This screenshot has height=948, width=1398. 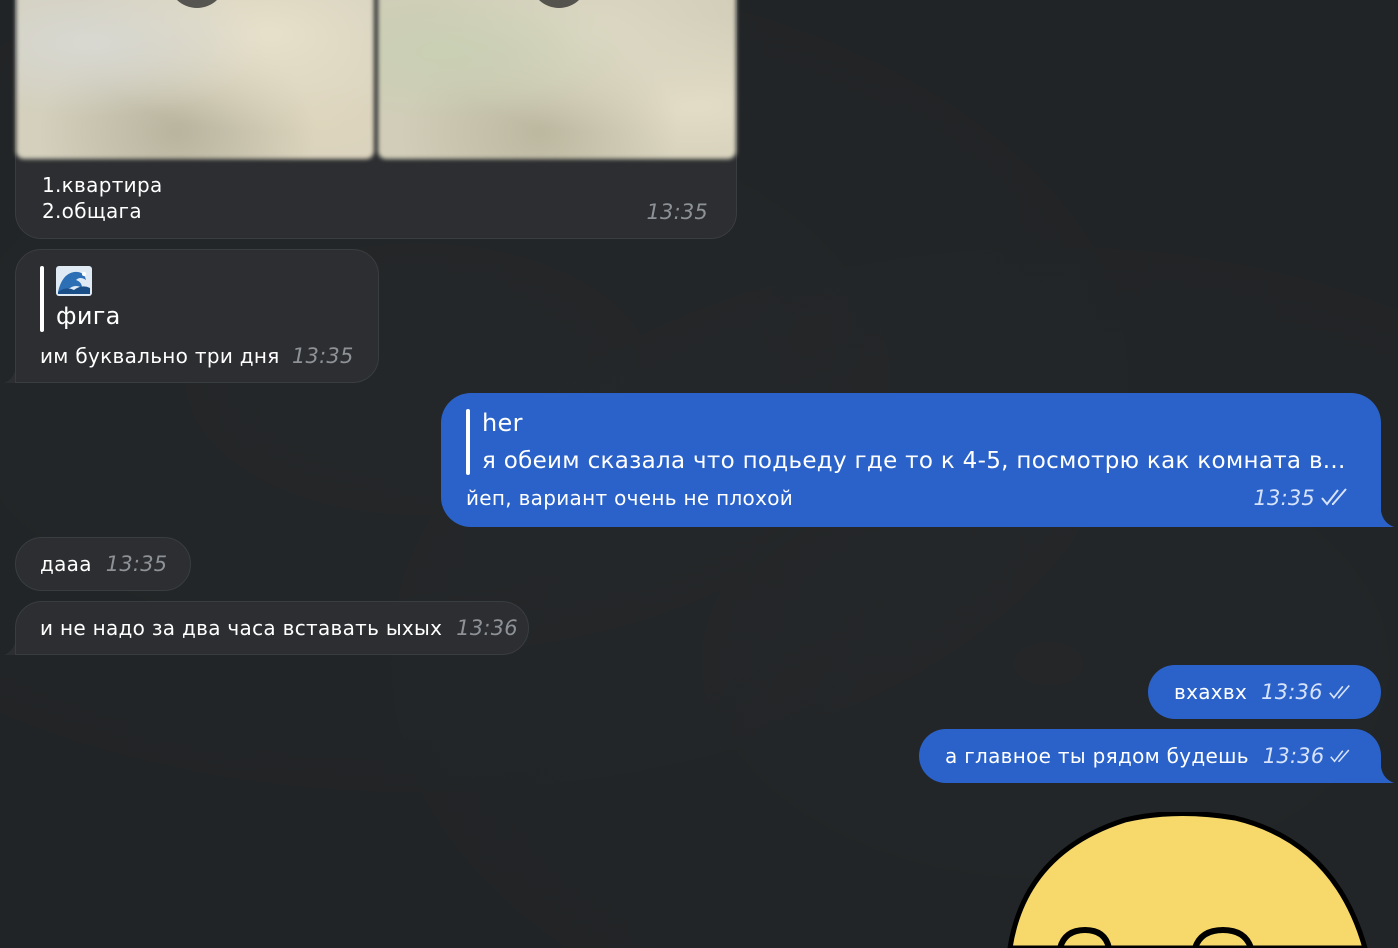 I want to click on message-outgoing: а главное ты рядом будешь 13:36, so click(x=1150, y=756).